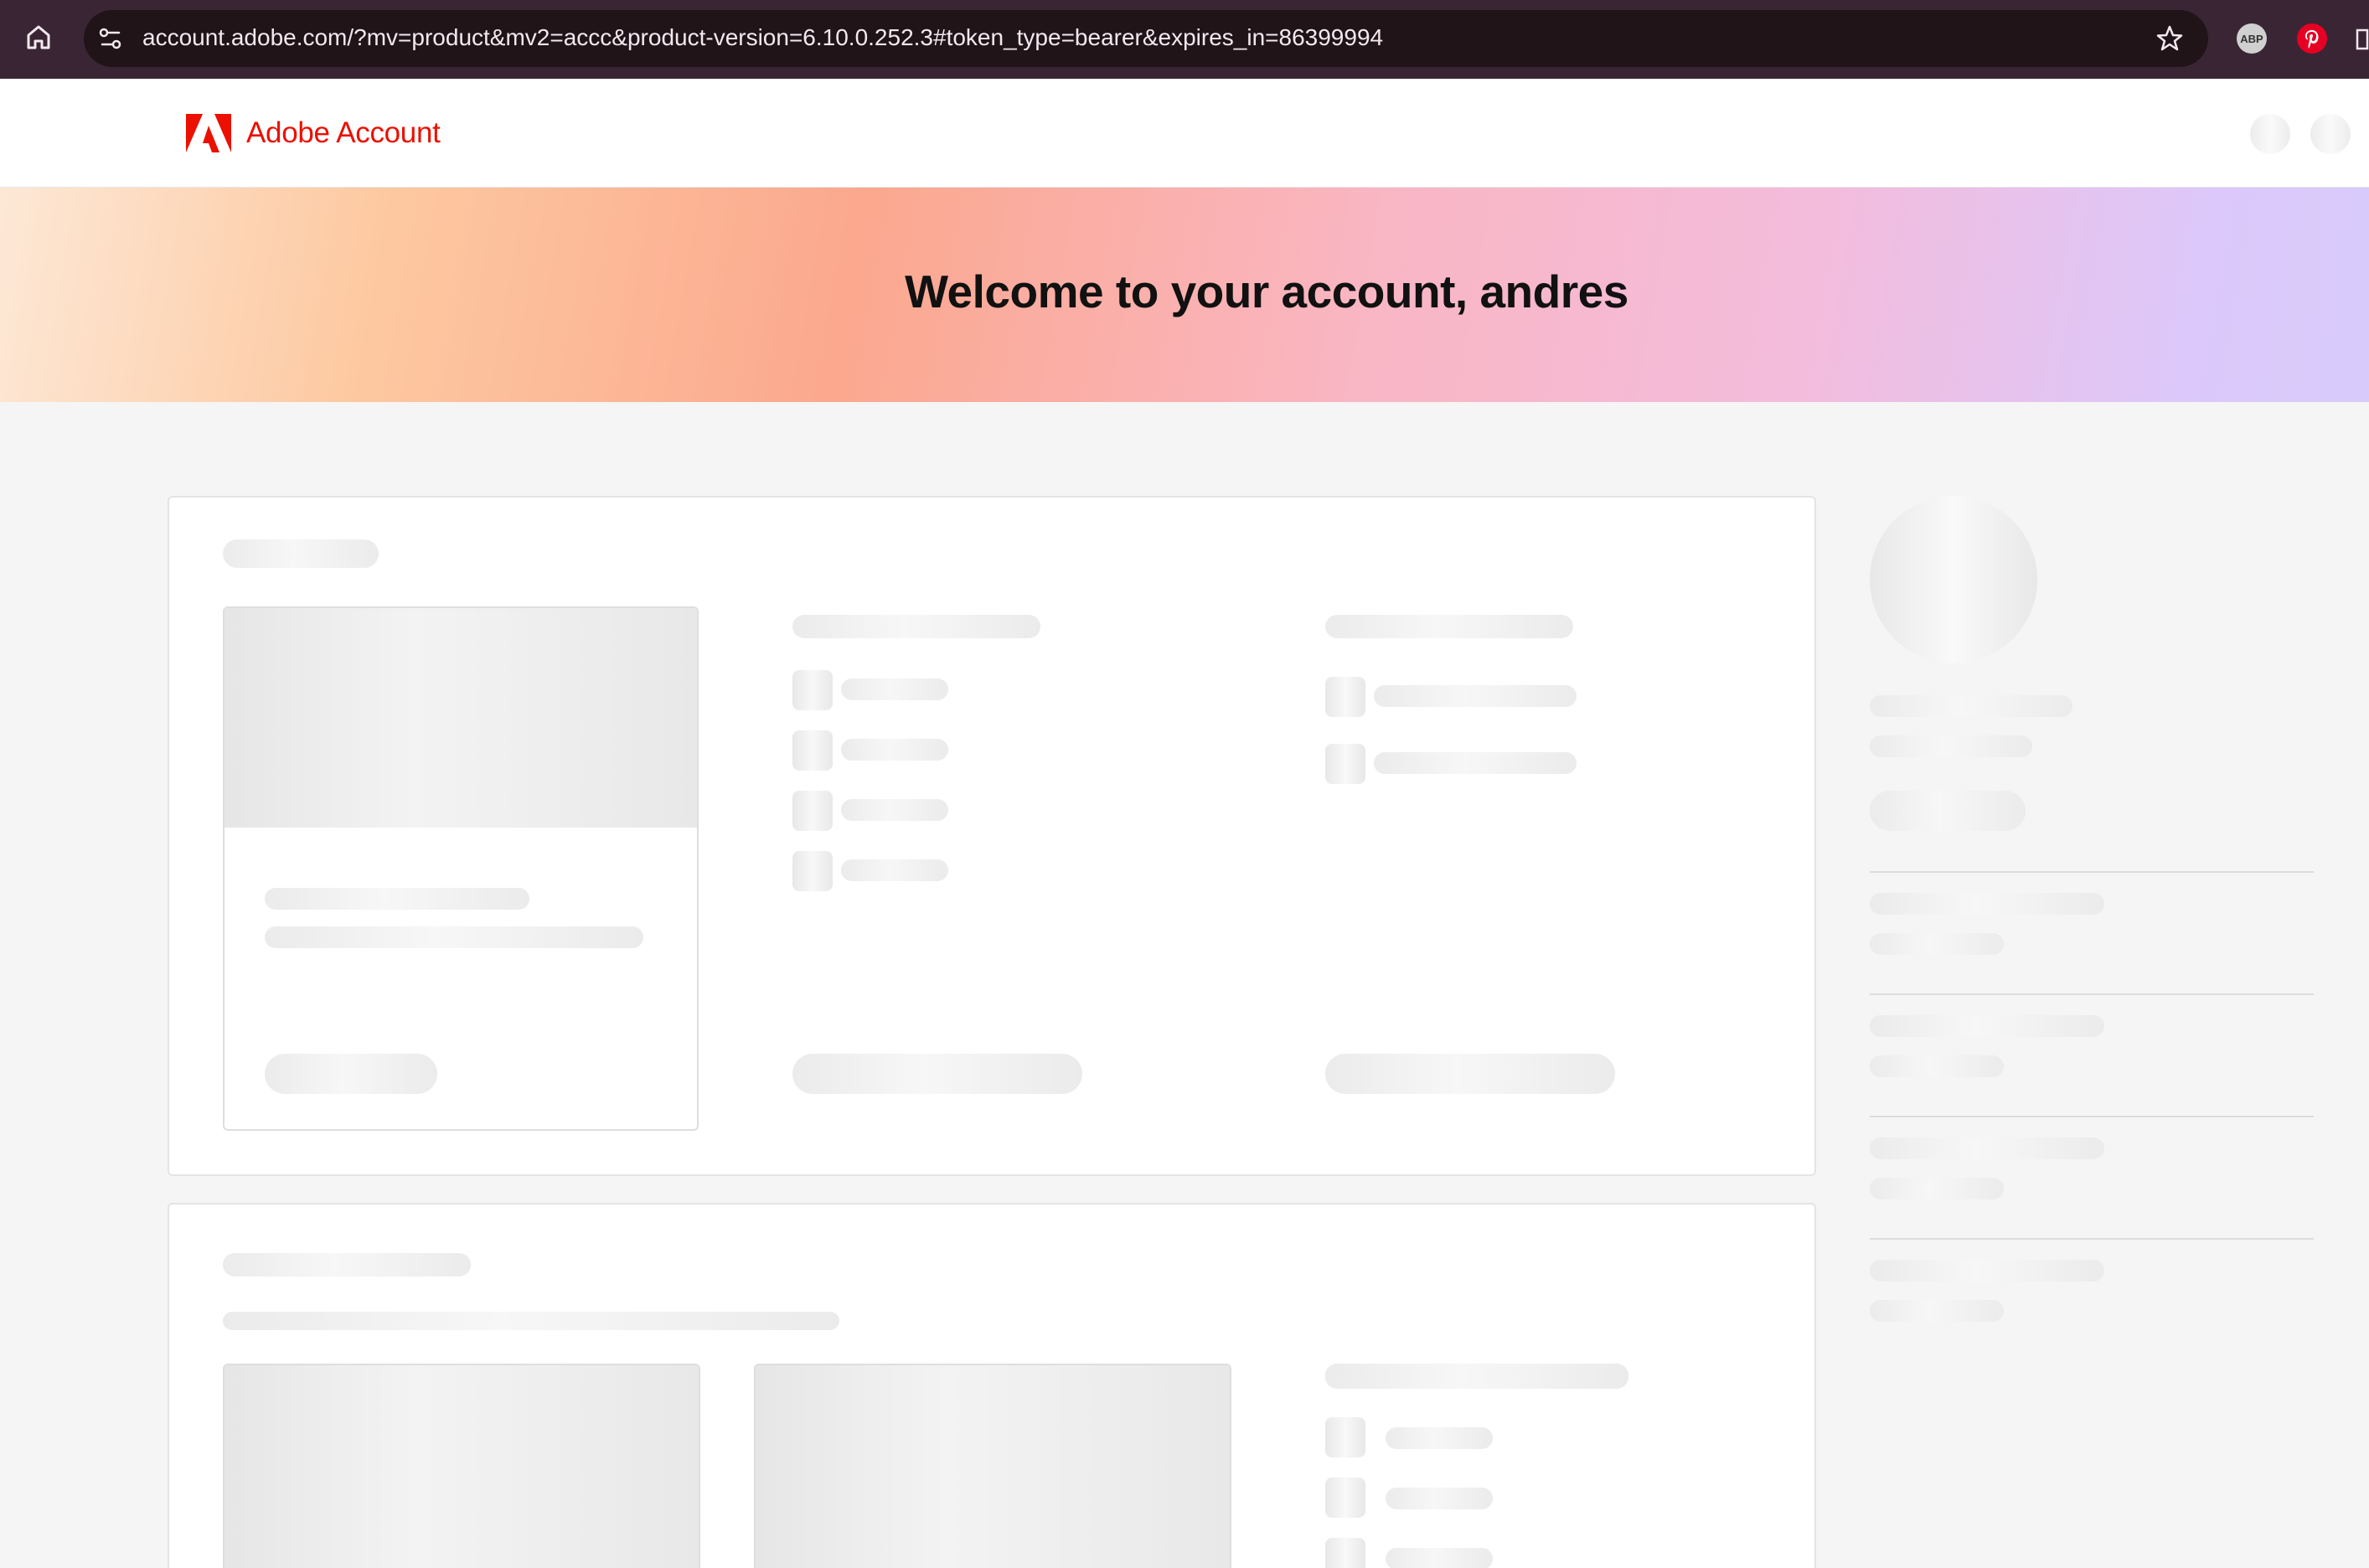 Image resolution: width=2369 pixels, height=1568 pixels. I want to click on adblock-extension-icon: ABP, so click(2252, 38).